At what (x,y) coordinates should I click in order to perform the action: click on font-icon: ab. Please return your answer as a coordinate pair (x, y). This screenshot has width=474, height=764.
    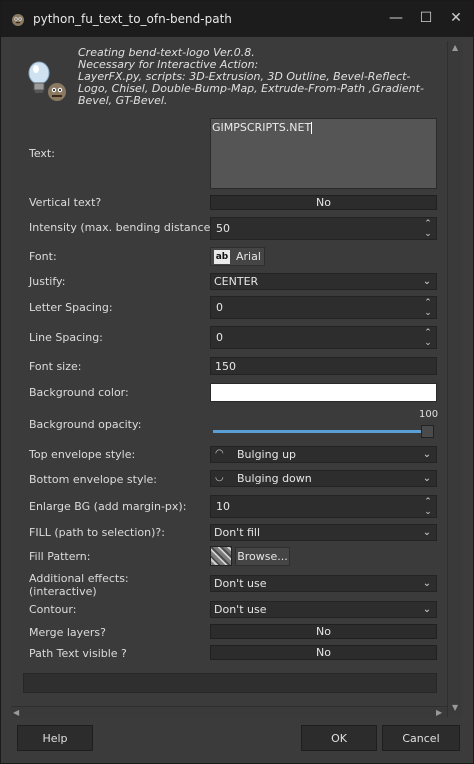
    Looking at the image, I should click on (222, 256).